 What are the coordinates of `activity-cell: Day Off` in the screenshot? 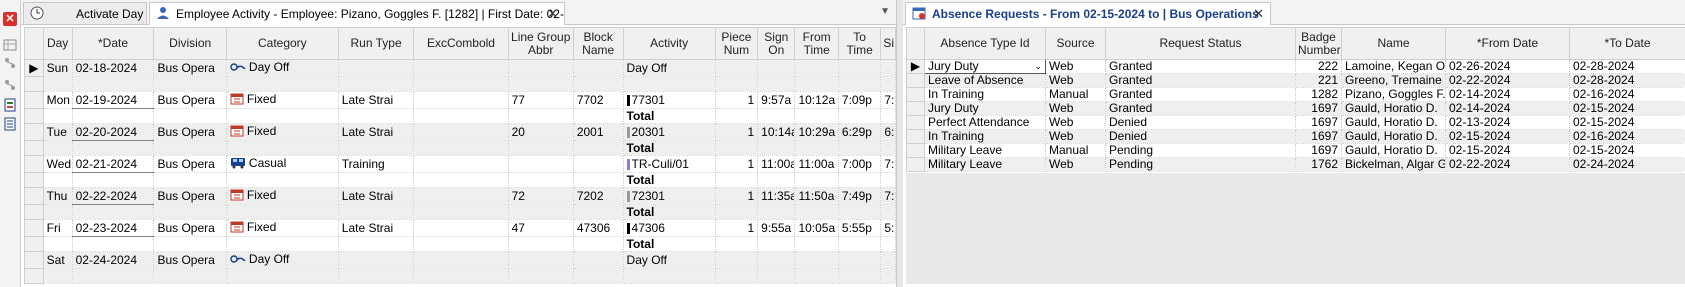 It's located at (669, 260).